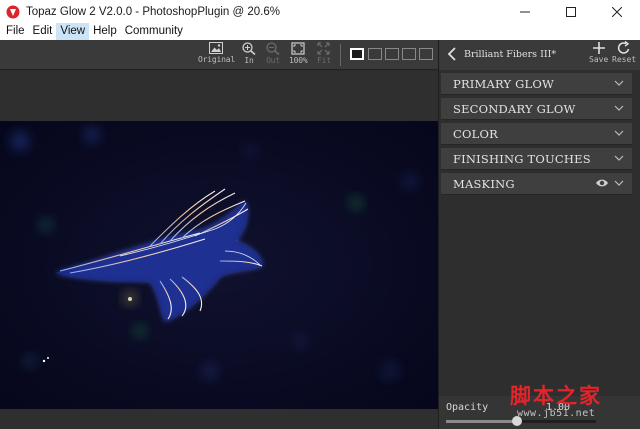 This screenshot has height=429, width=640. Describe the element at coordinates (556, 413) in the screenshot. I see `watermark-url: www.jb51.net` at that location.